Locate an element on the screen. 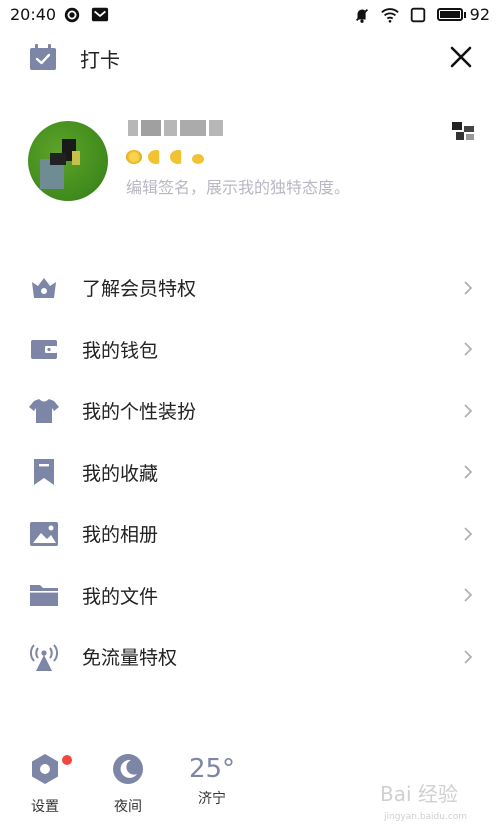 The width and height of the screenshot is (500, 833). battery-level: 92 is located at coordinates (479, 14).